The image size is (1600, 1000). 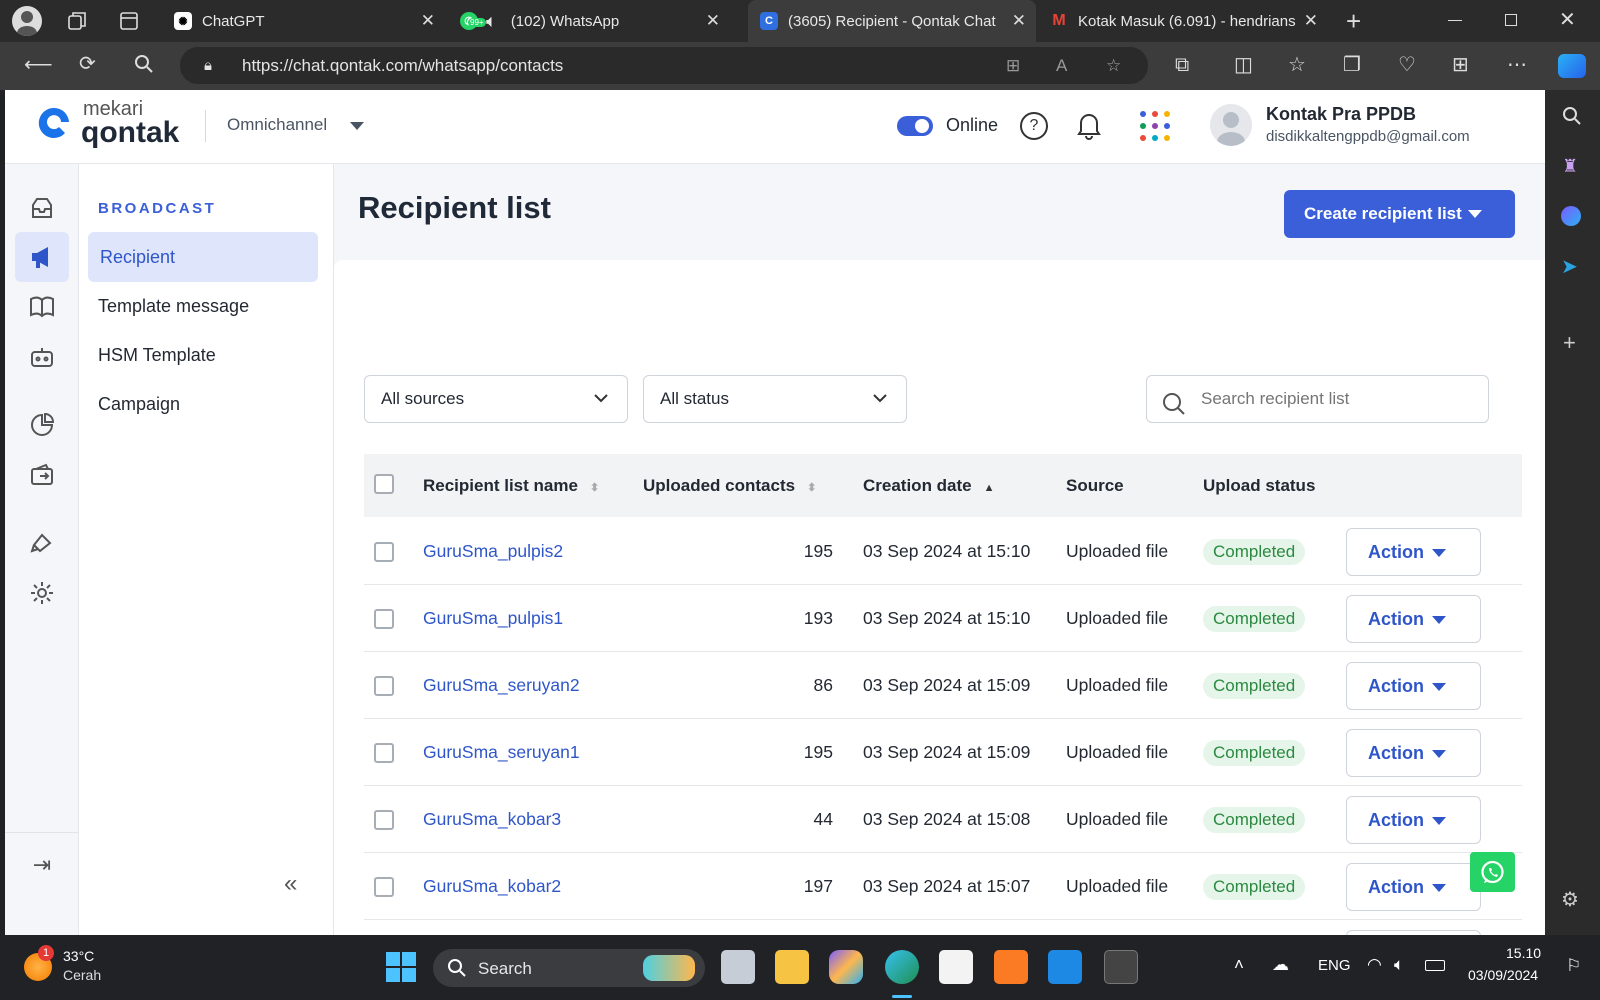 What do you see at coordinates (589, 21) in the screenshot?
I see `tab-whatsapp: ✆ 99+ 🔈︎ (102) WhatsApp ✕` at bounding box center [589, 21].